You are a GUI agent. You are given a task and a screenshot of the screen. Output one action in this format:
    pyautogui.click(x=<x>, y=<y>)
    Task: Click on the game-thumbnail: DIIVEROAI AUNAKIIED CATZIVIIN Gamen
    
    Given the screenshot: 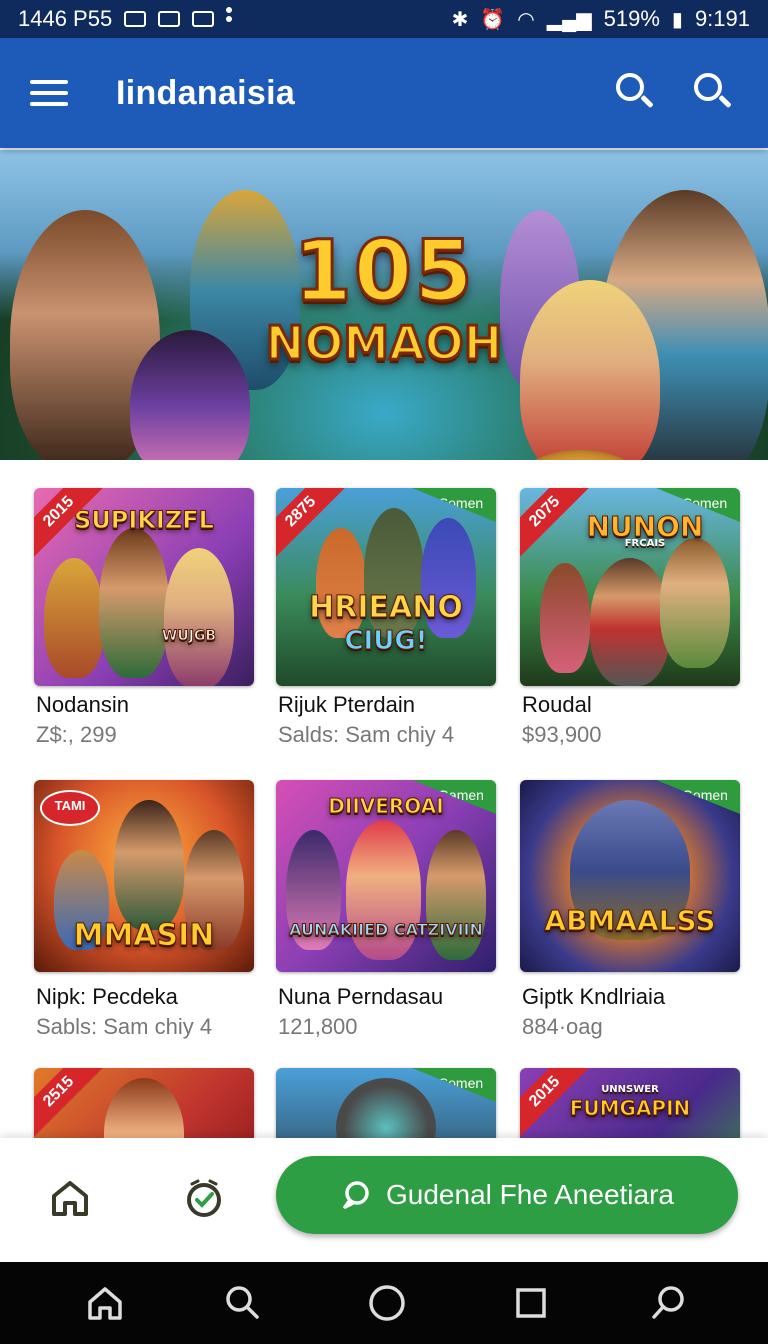 What is the action you would take?
    pyautogui.click(x=386, y=876)
    